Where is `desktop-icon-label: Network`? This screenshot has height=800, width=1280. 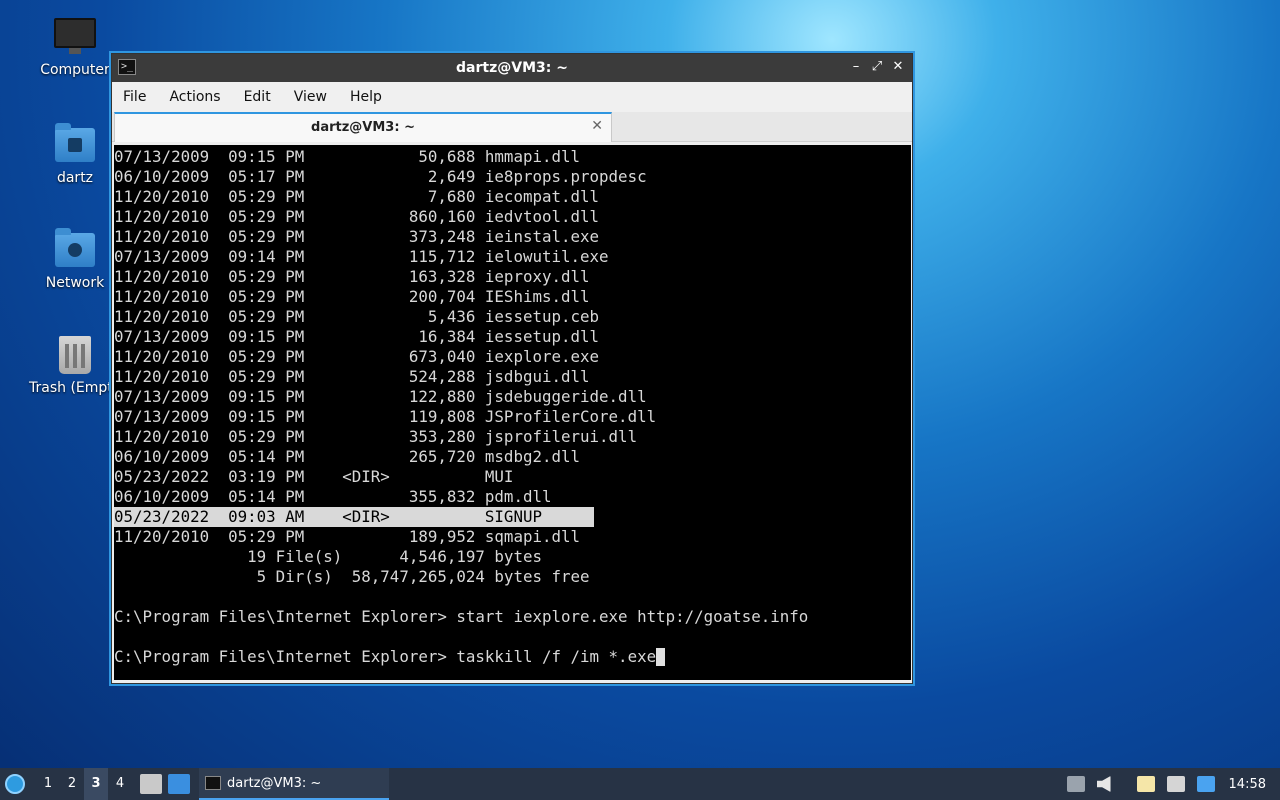
desktop-icon-label: Network is located at coordinates (75, 283).